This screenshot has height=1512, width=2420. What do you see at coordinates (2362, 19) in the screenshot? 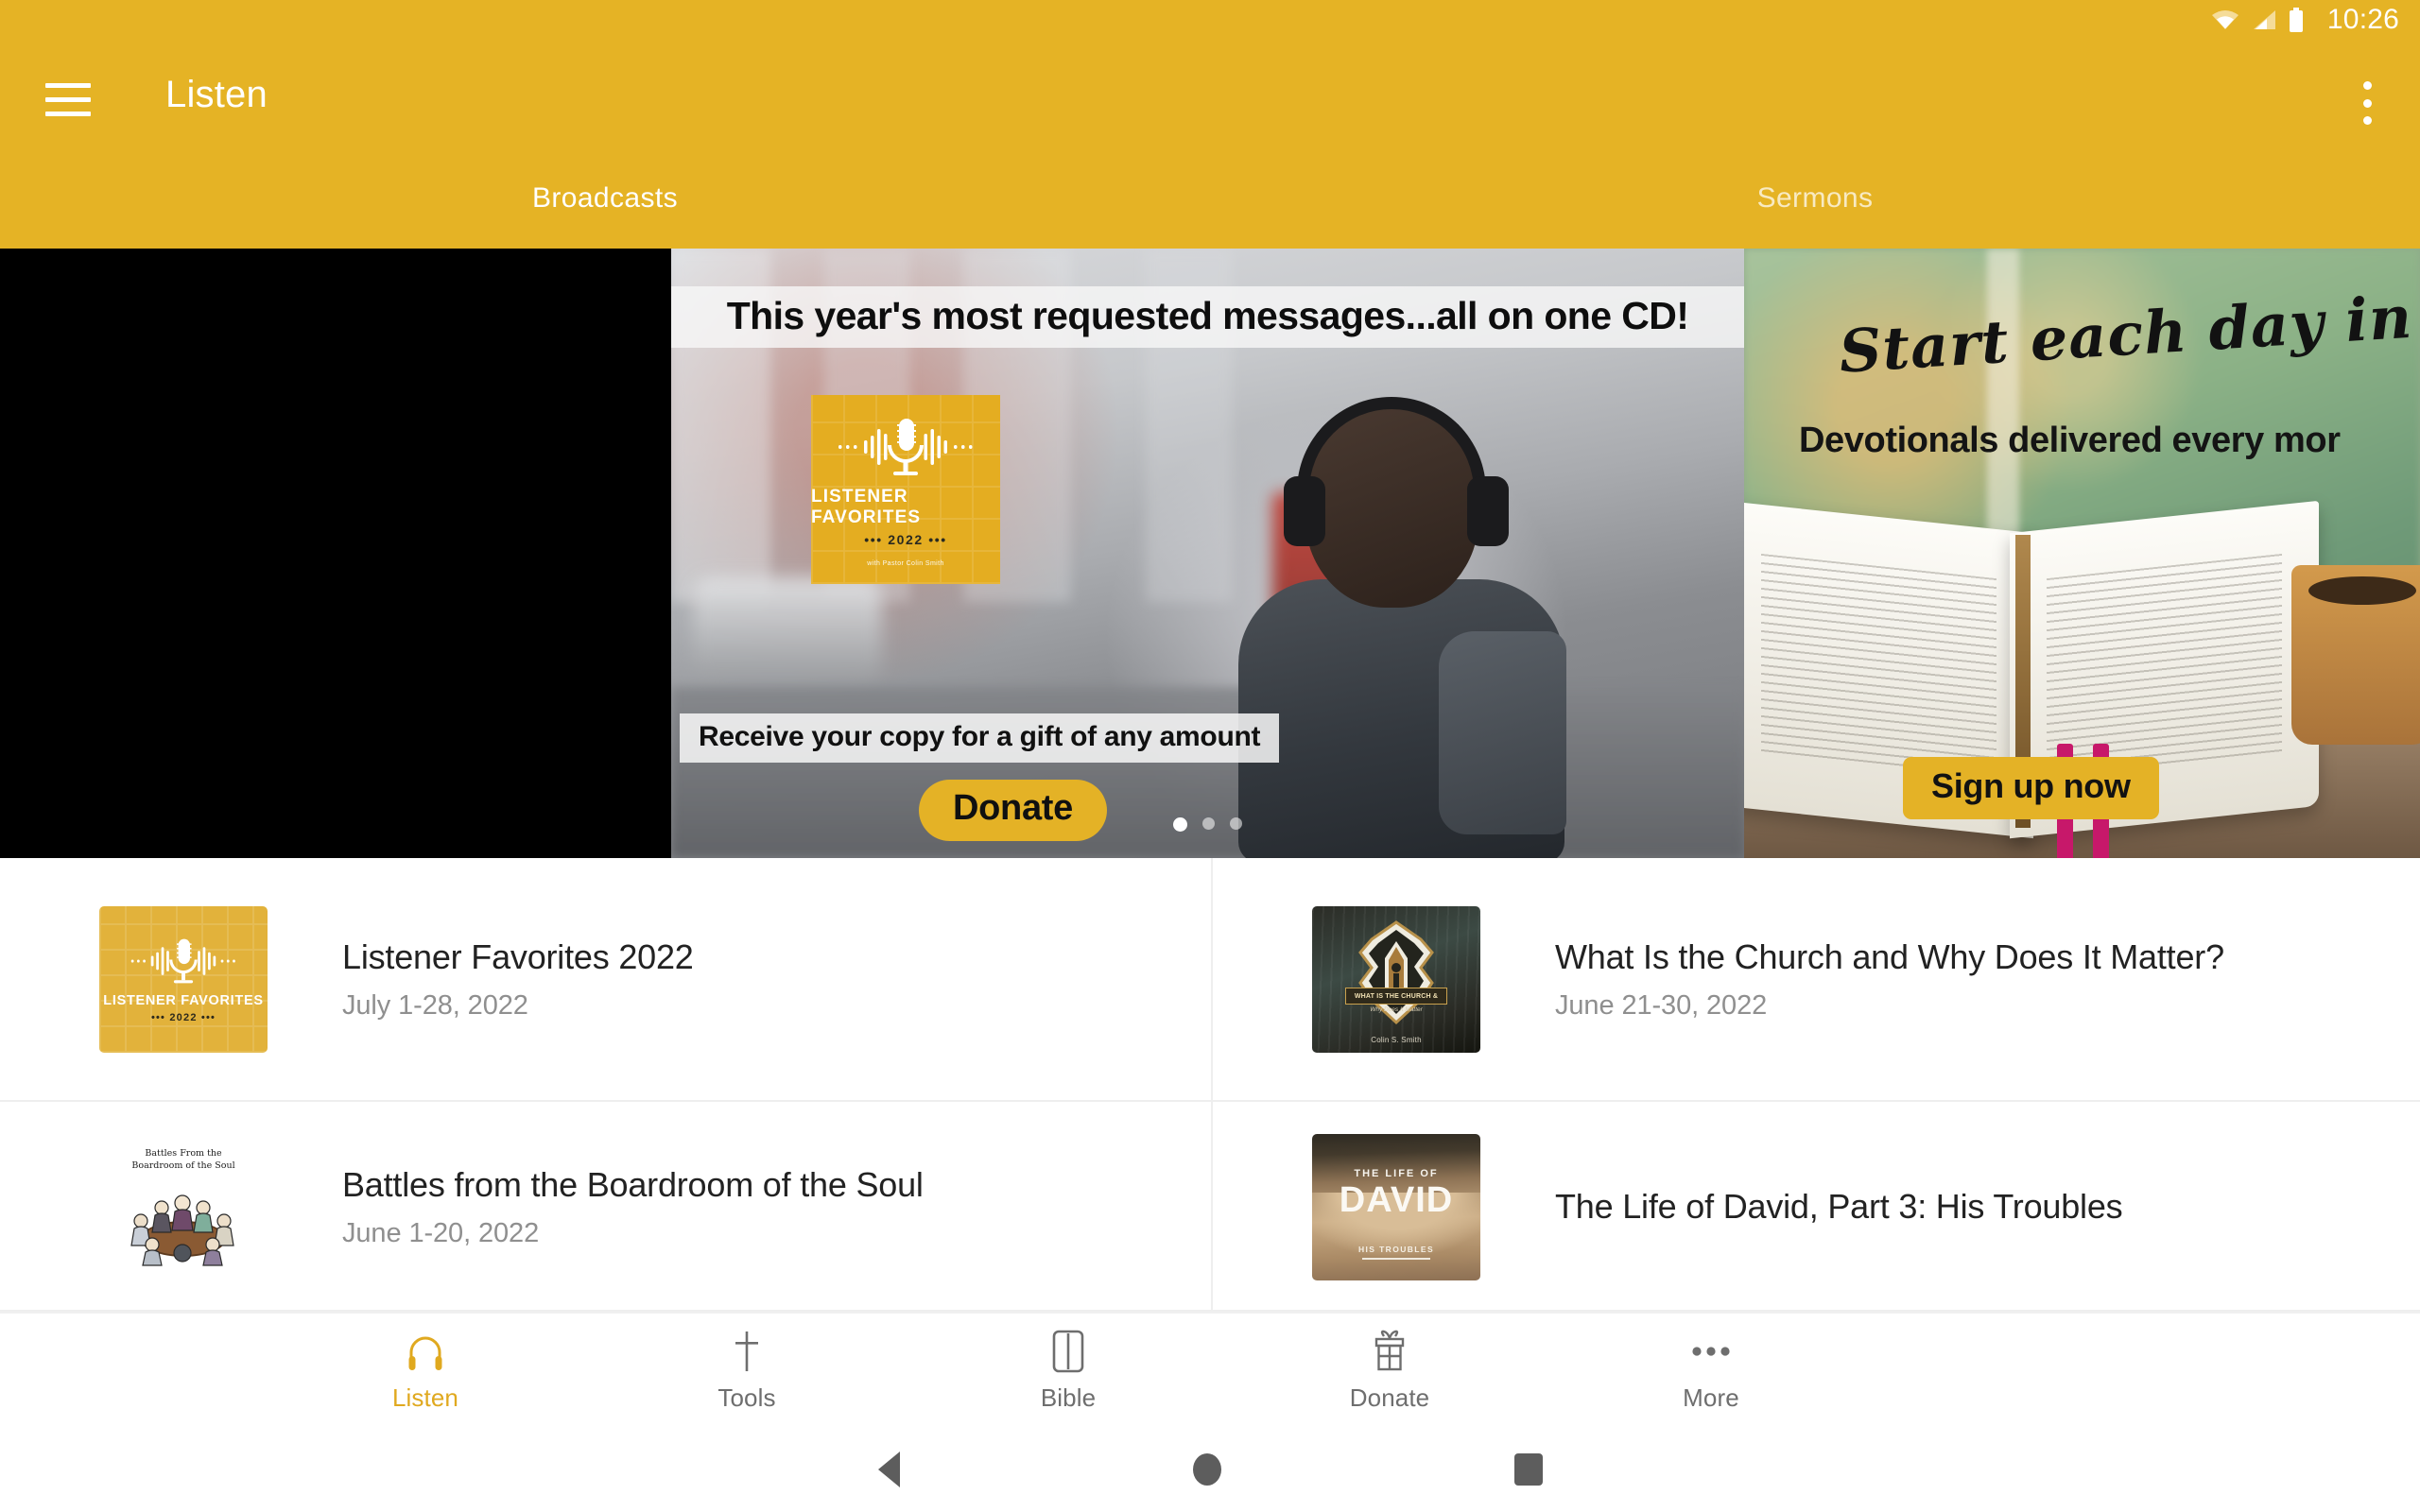
I see `status-time: 10:26` at bounding box center [2362, 19].